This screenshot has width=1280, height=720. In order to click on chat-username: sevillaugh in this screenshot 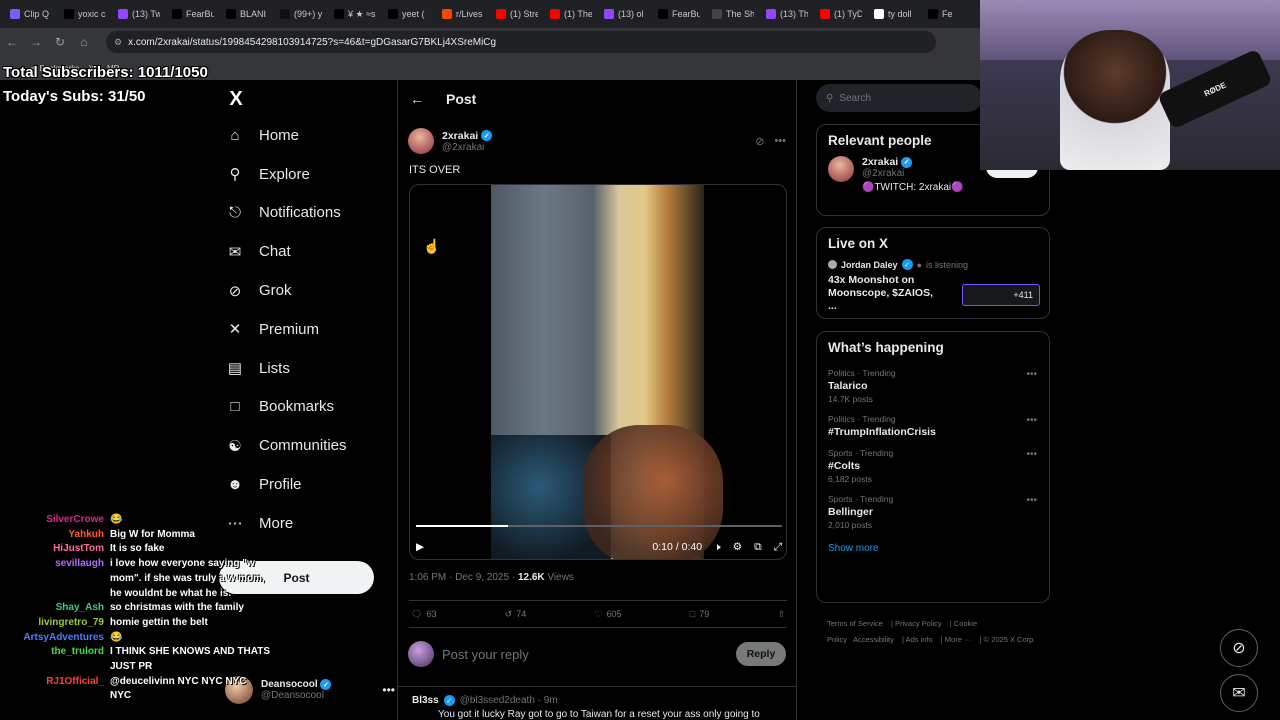, I will do `click(52, 579)`.